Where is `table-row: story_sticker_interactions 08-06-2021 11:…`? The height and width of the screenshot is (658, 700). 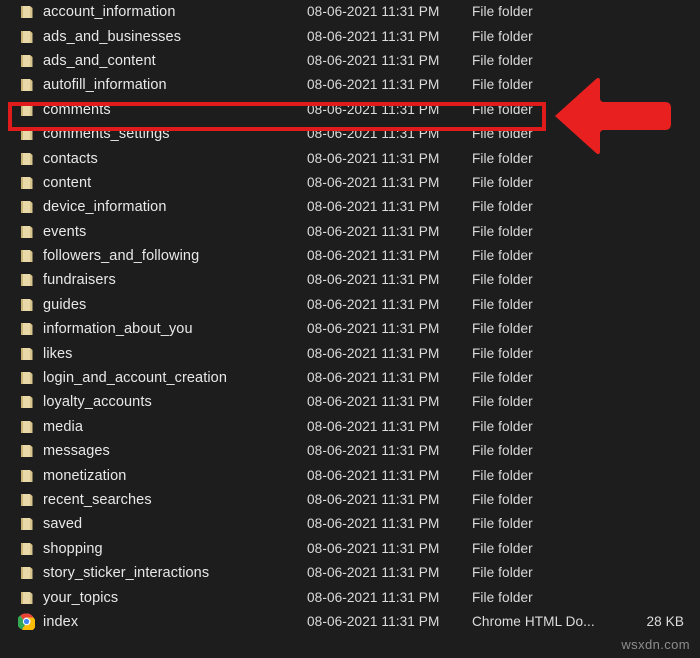
table-row: story_sticker_interactions 08-06-2021 11:… is located at coordinates (350, 573).